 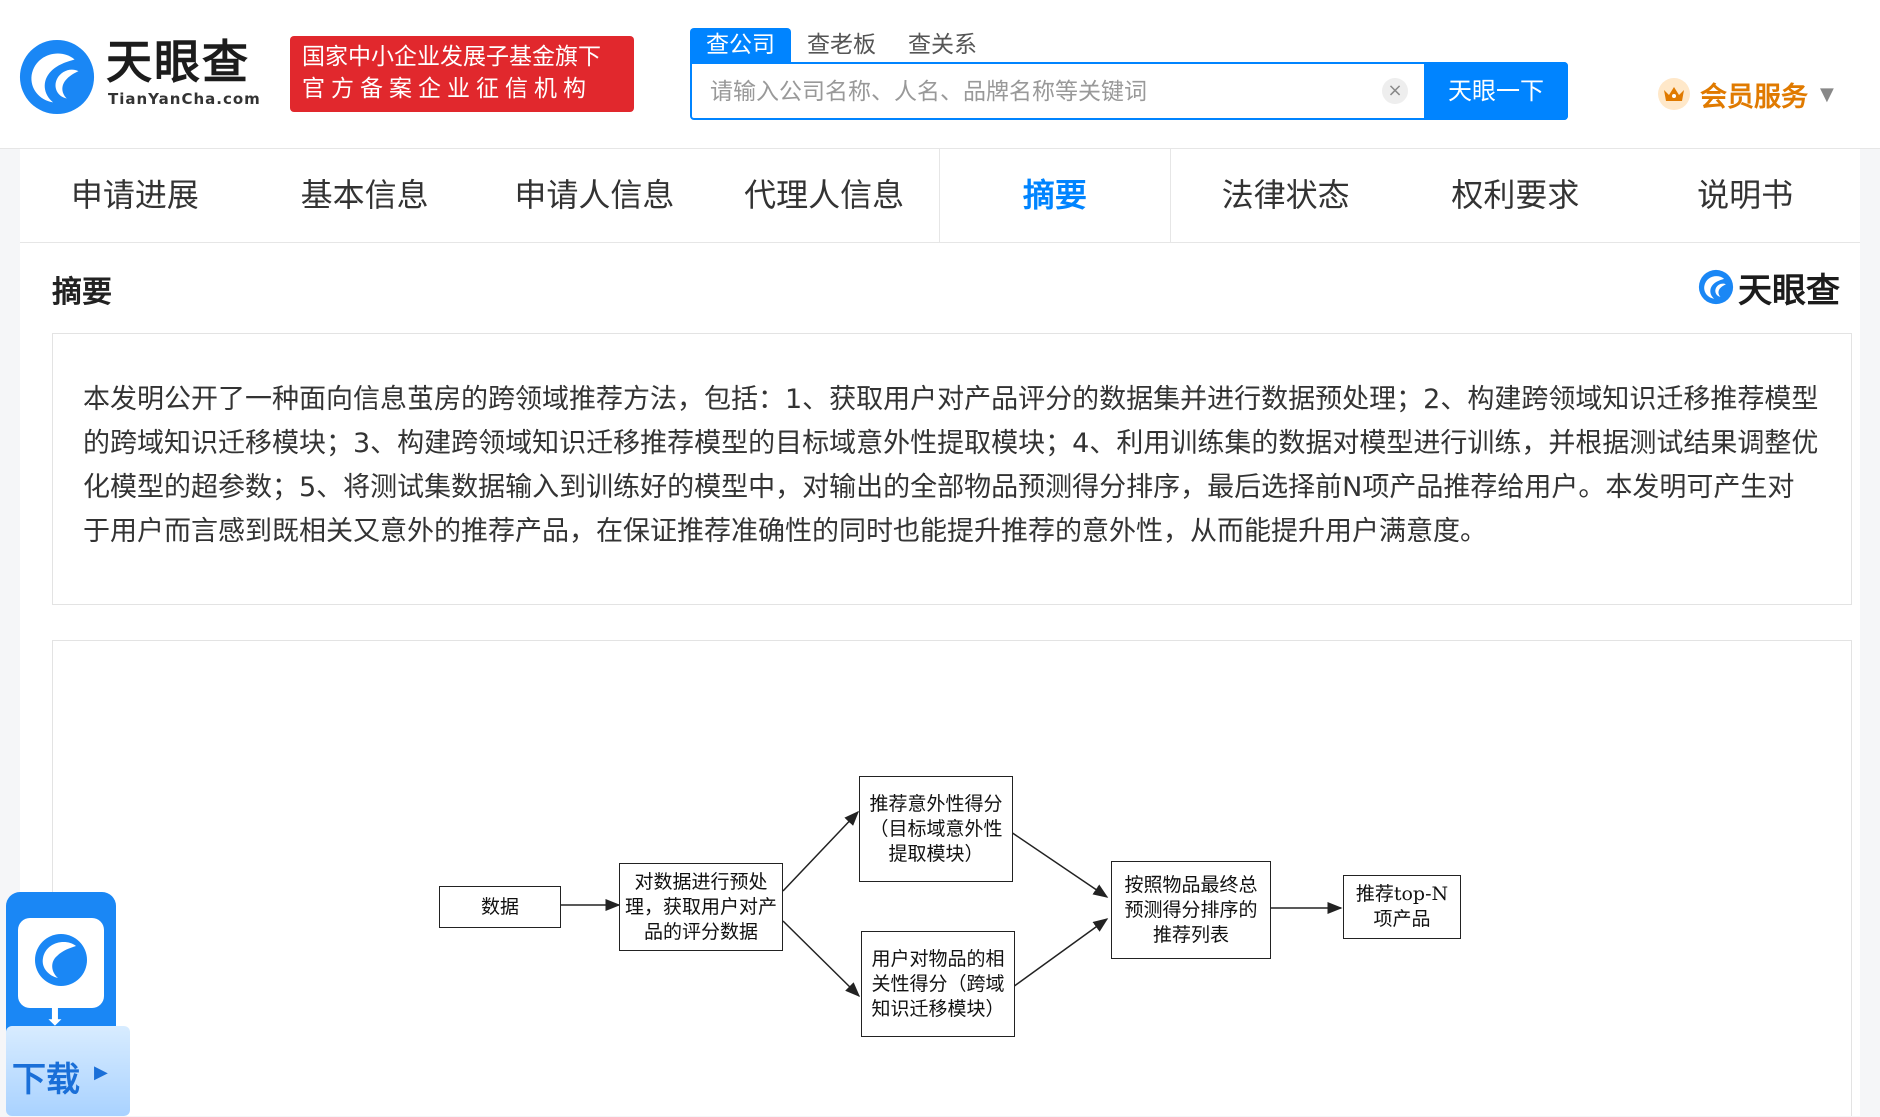 I want to click on tianyancha-small-logo-icon, so click(x=1716, y=287).